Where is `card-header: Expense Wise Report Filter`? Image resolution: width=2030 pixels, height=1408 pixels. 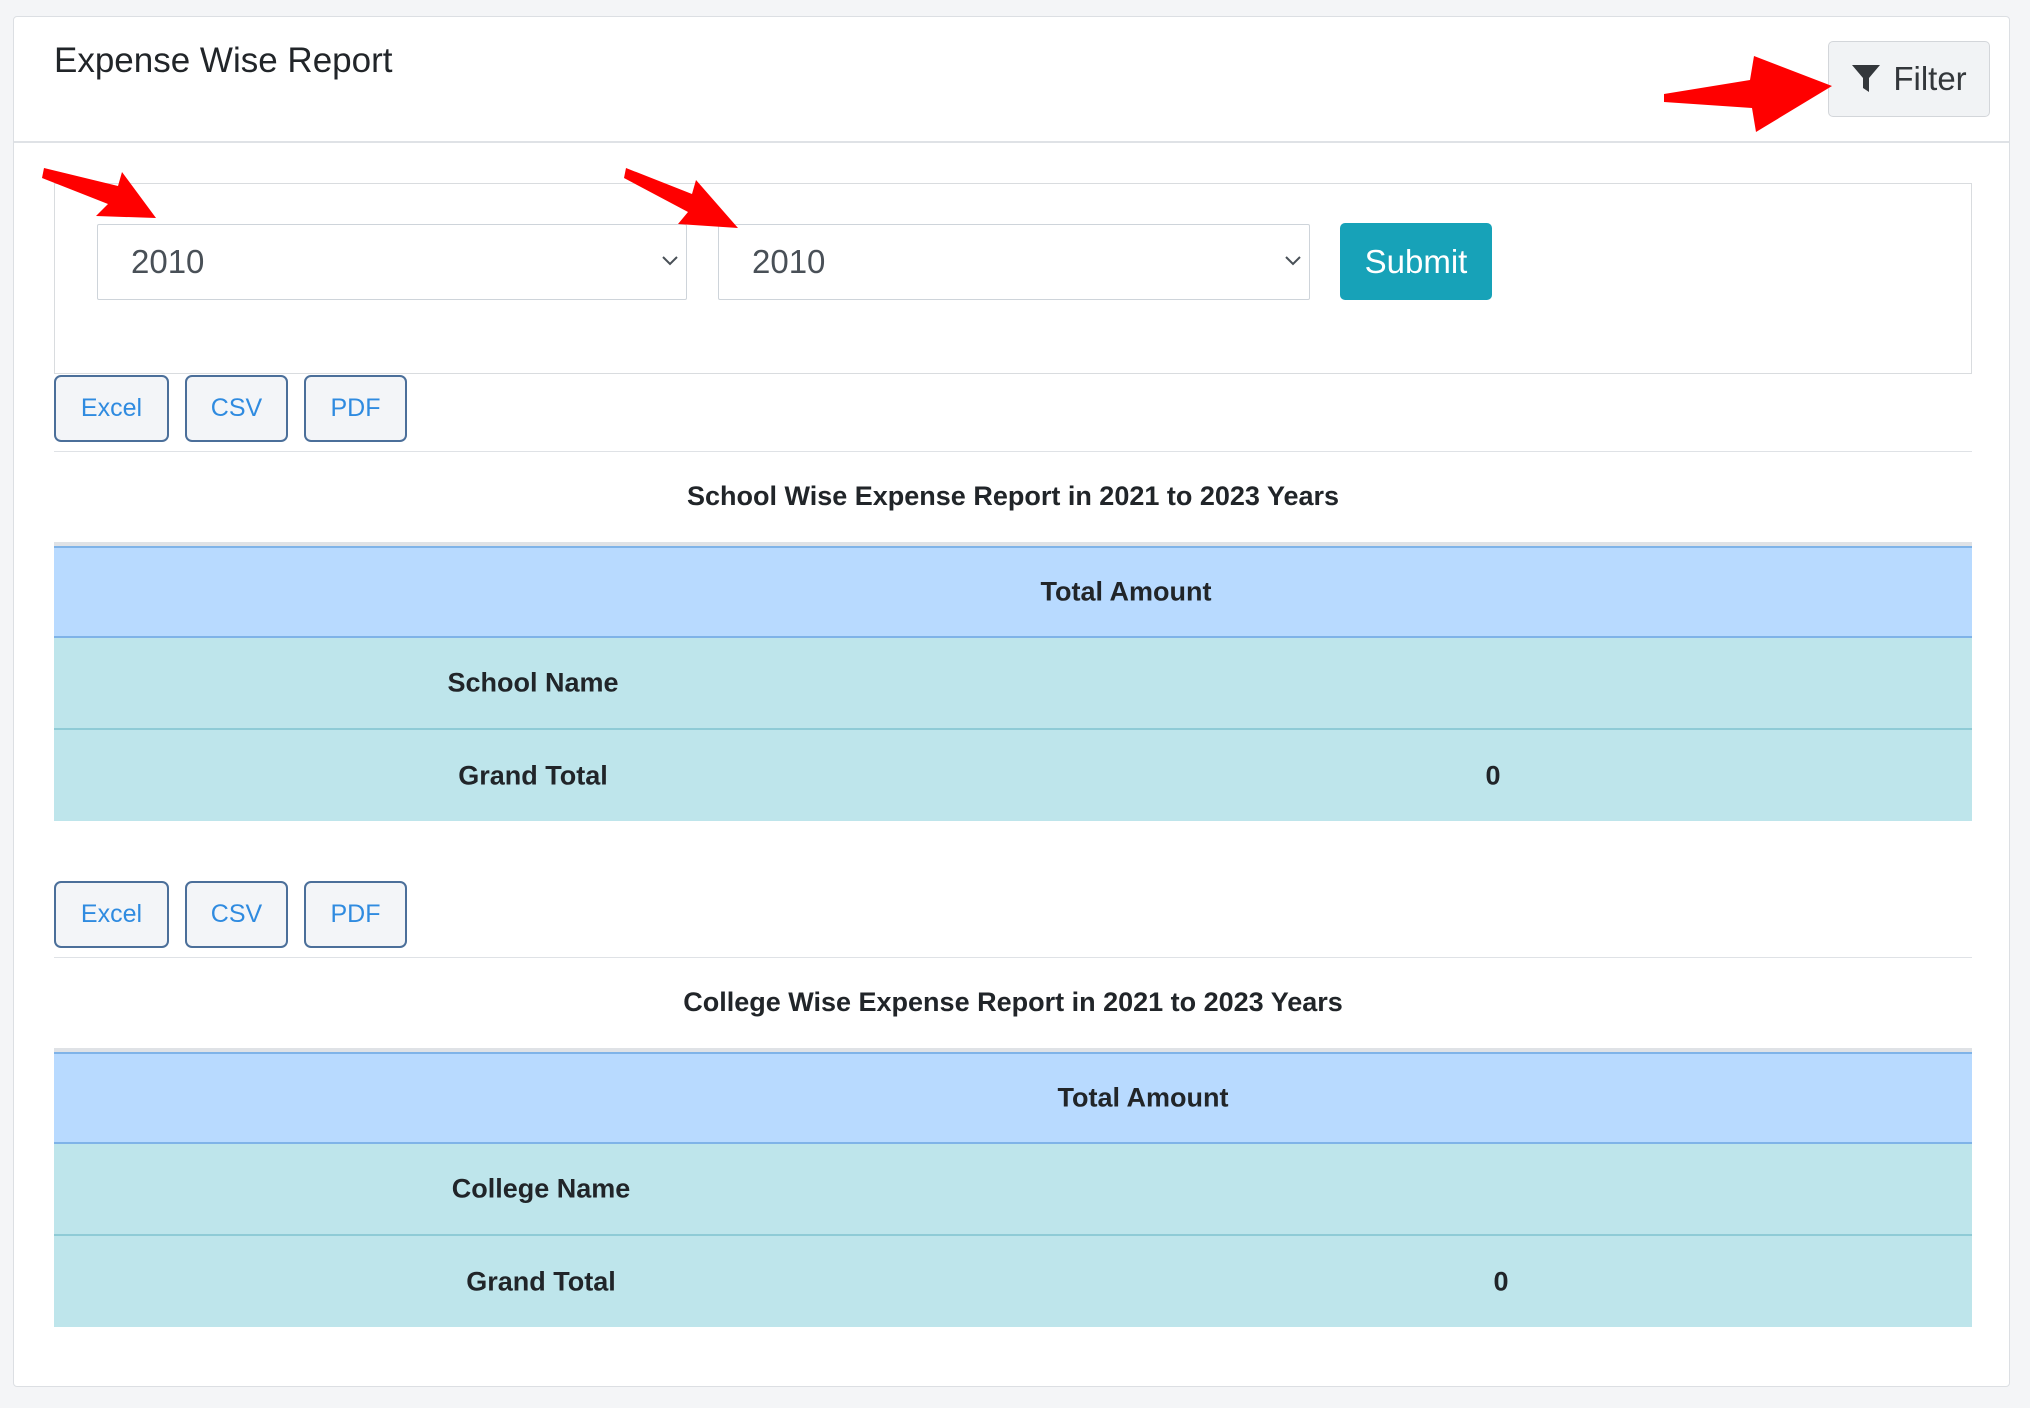
card-header: Expense Wise Report Filter is located at coordinates (1011, 80).